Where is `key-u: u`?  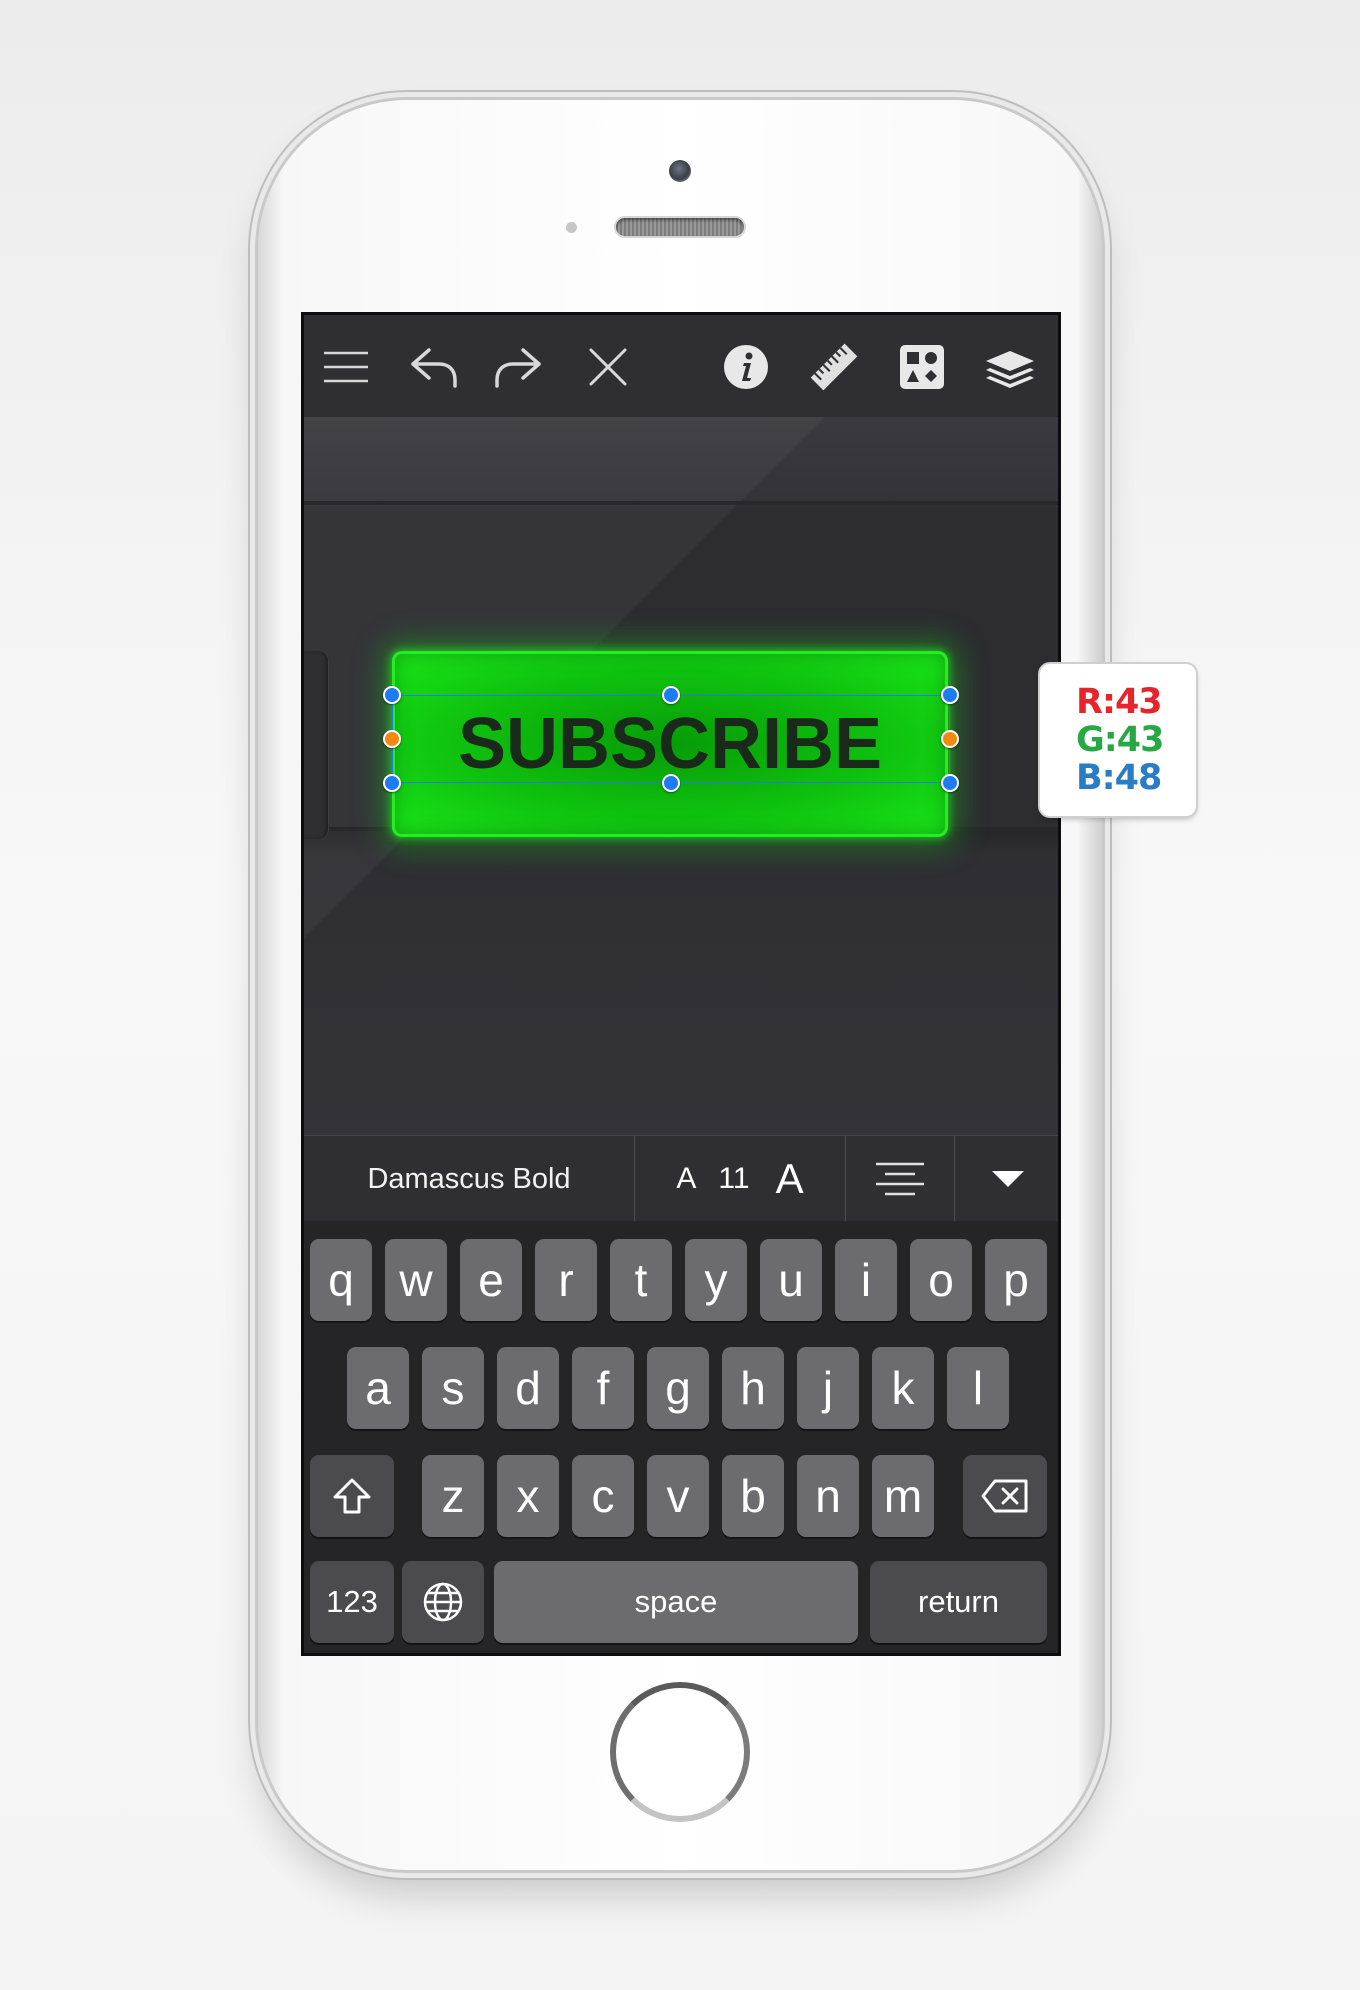
key-u: u is located at coordinates (791, 1280).